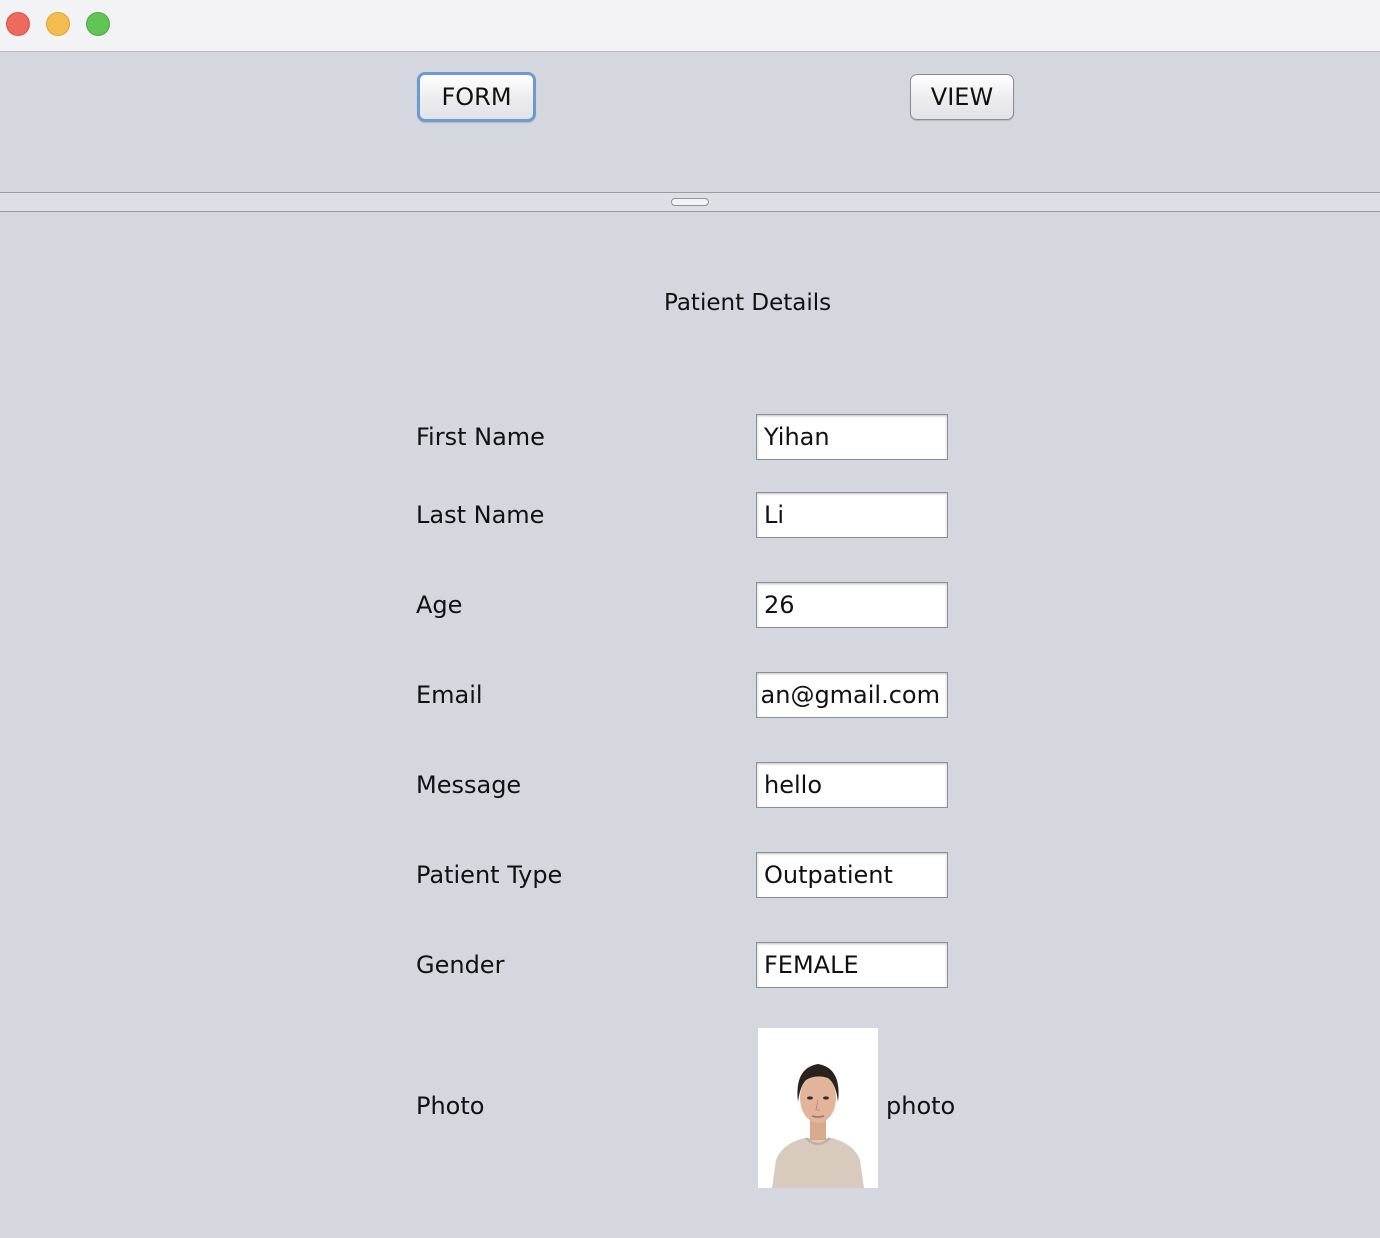 Image resolution: width=1380 pixels, height=1238 pixels. What do you see at coordinates (852, 515) in the screenshot?
I see `last-name-field` at bounding box center [852, 515].